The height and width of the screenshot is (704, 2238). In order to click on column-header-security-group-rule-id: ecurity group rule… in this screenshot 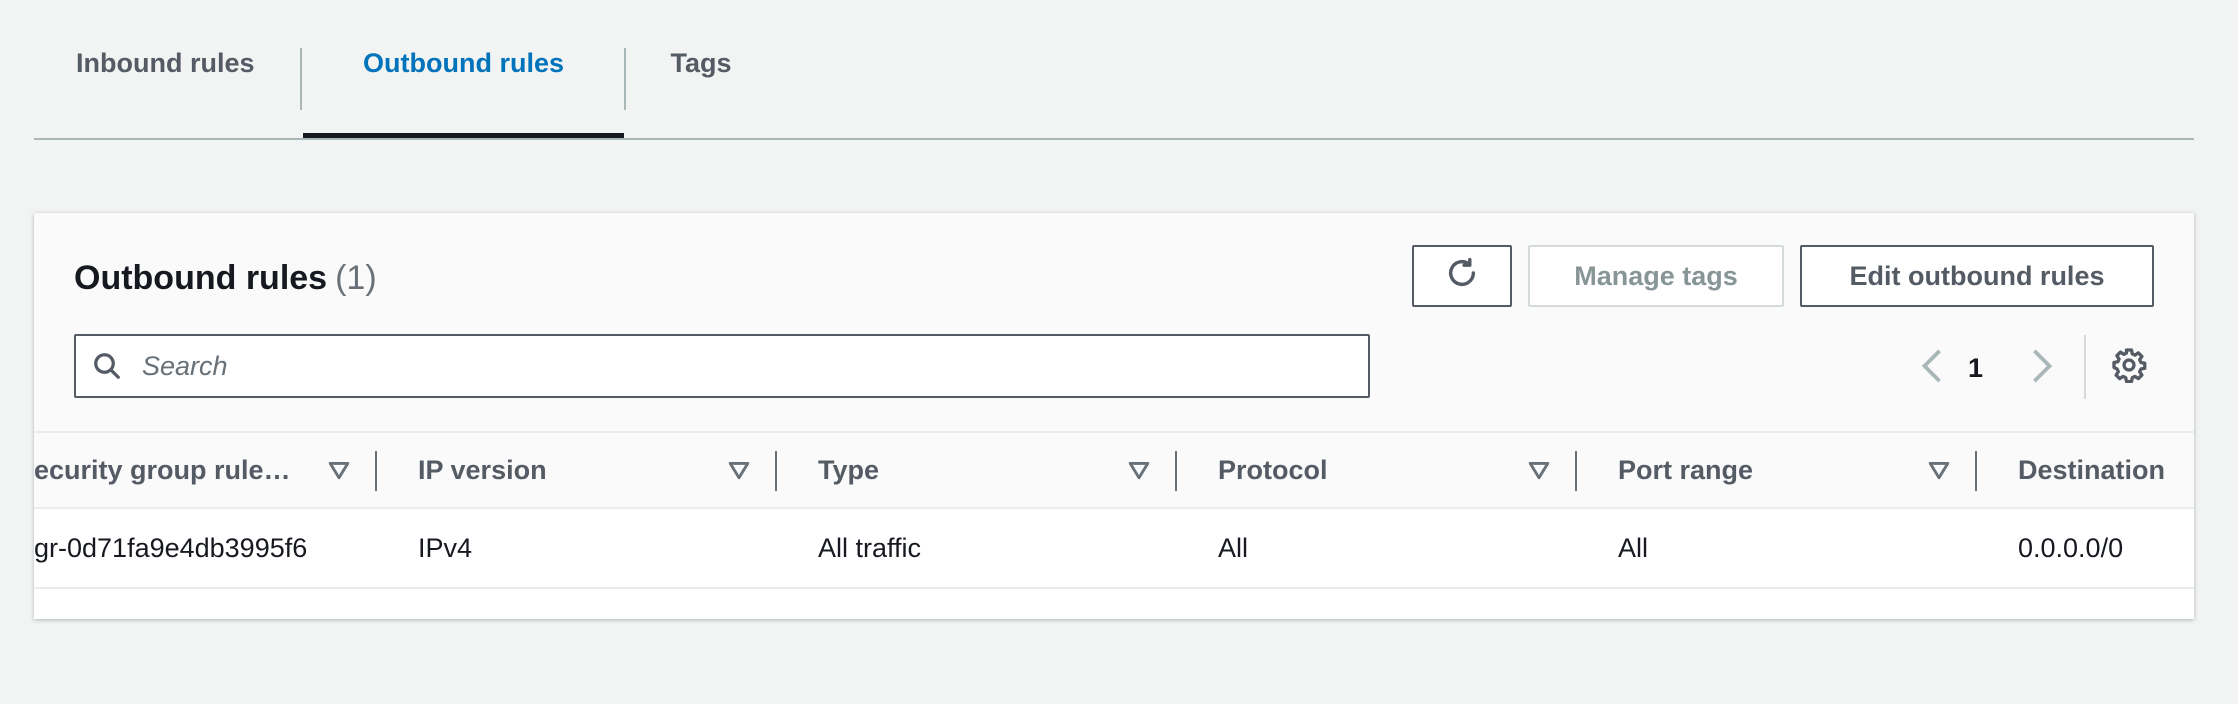, I will do `click(162, 470)`.